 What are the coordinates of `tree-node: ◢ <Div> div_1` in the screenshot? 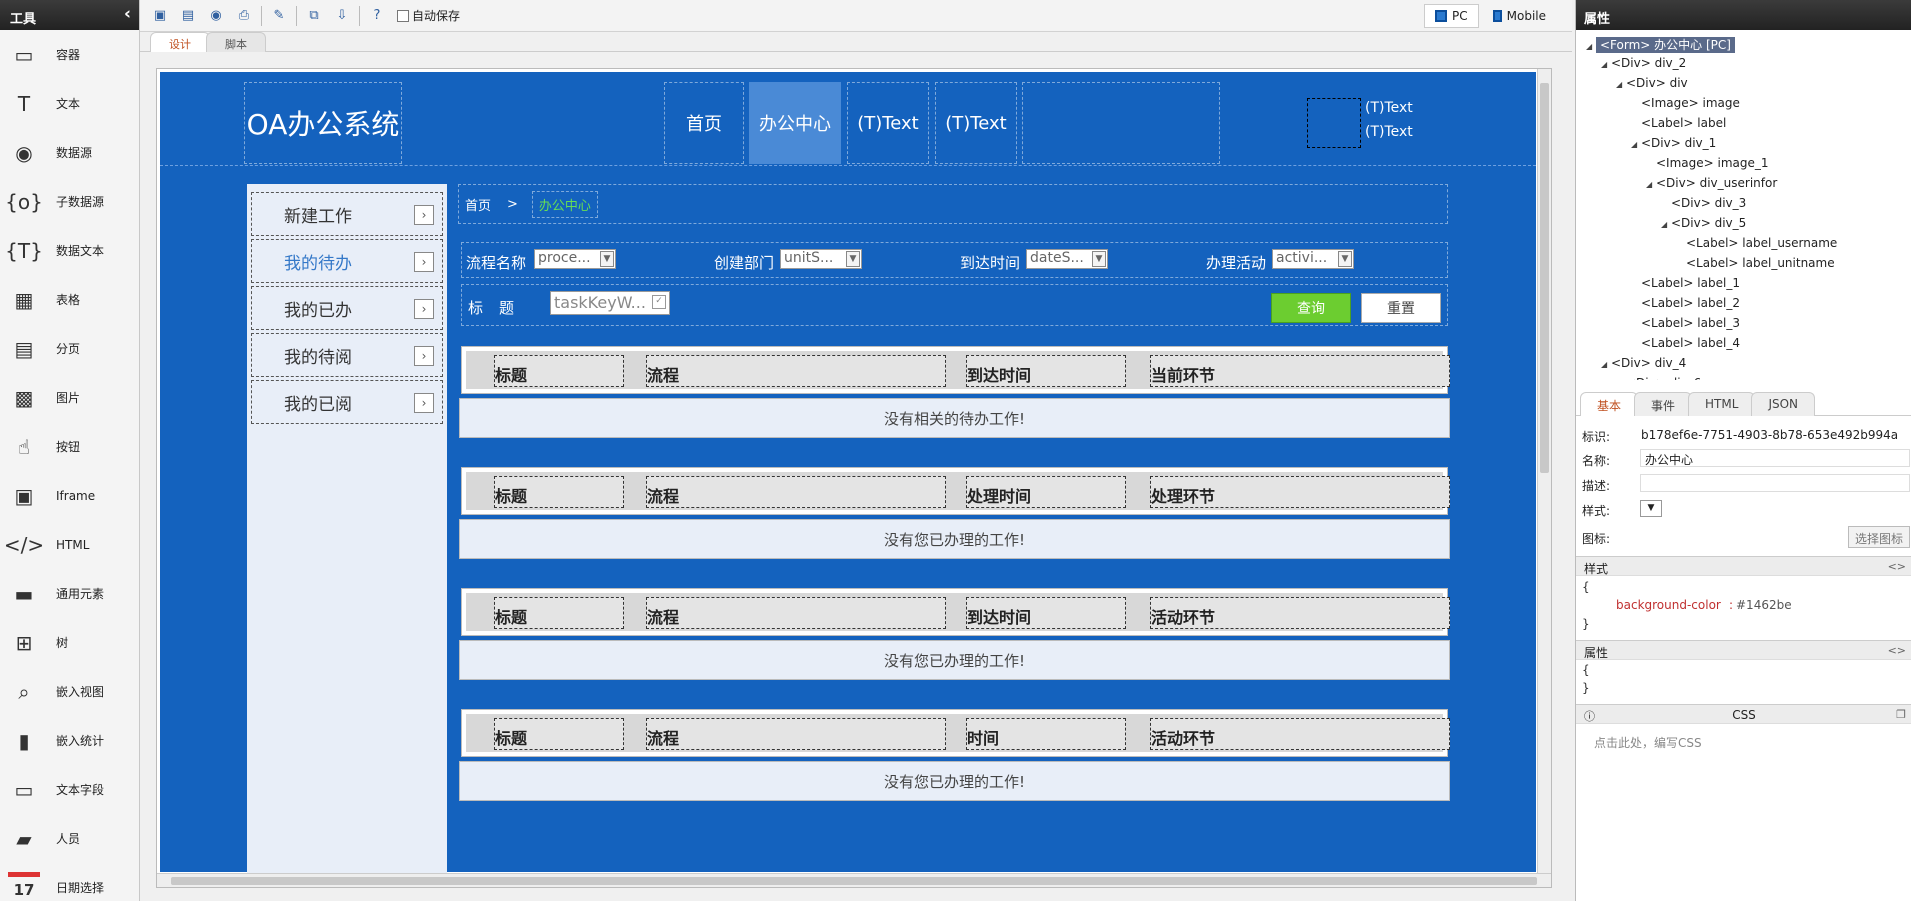 It's located at (1673, 143).